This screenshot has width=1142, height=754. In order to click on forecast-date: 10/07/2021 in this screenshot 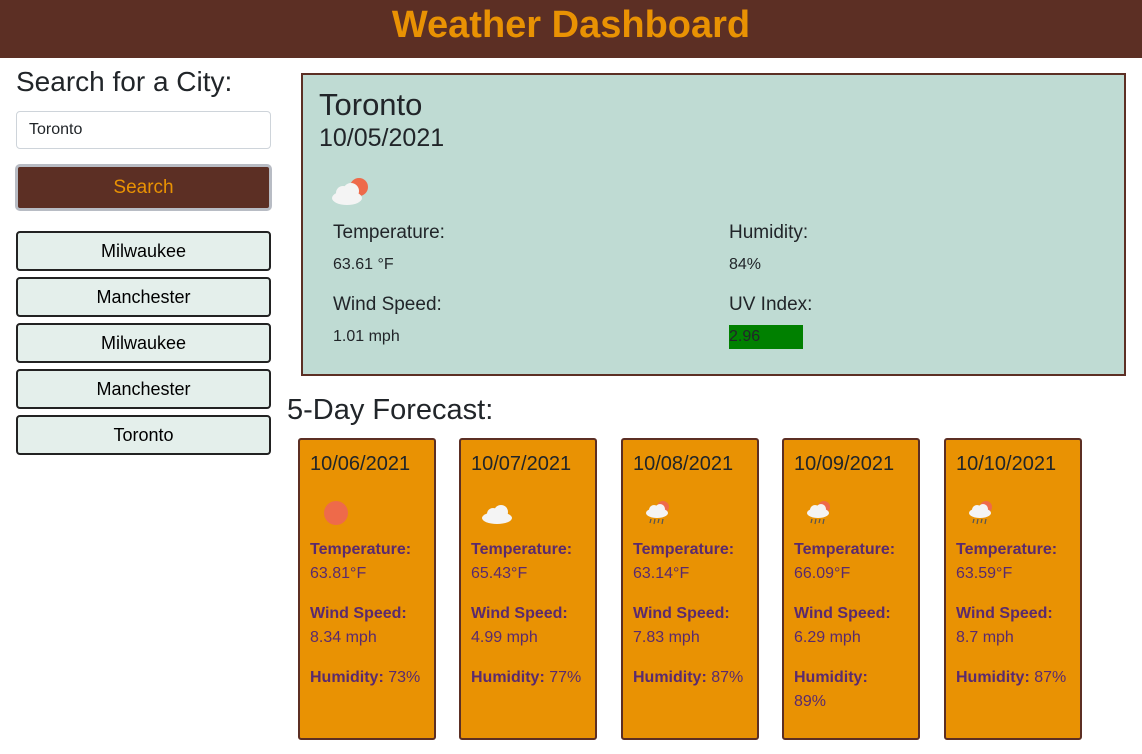, I will do `click(521, 464)`.